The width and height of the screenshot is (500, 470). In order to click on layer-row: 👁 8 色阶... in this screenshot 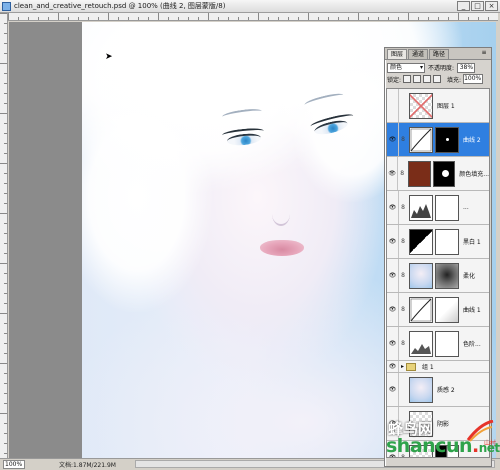, I will do `click(438, 344)`.